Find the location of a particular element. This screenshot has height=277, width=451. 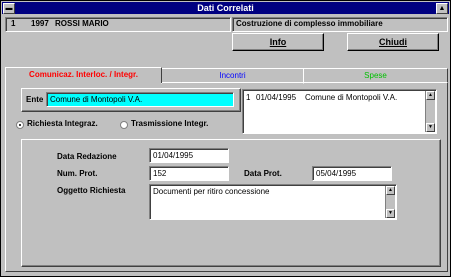

title-bar: ▬ Dati Correlati ▲ is located at coordinates (225, 8).